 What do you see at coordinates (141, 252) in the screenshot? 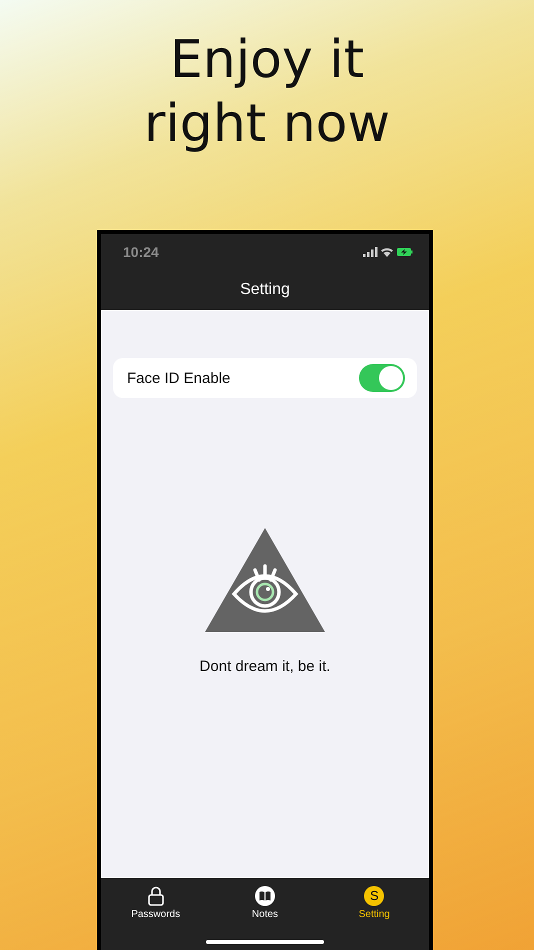
I see `status-time: 10:24` at bounding box center [141, 252].